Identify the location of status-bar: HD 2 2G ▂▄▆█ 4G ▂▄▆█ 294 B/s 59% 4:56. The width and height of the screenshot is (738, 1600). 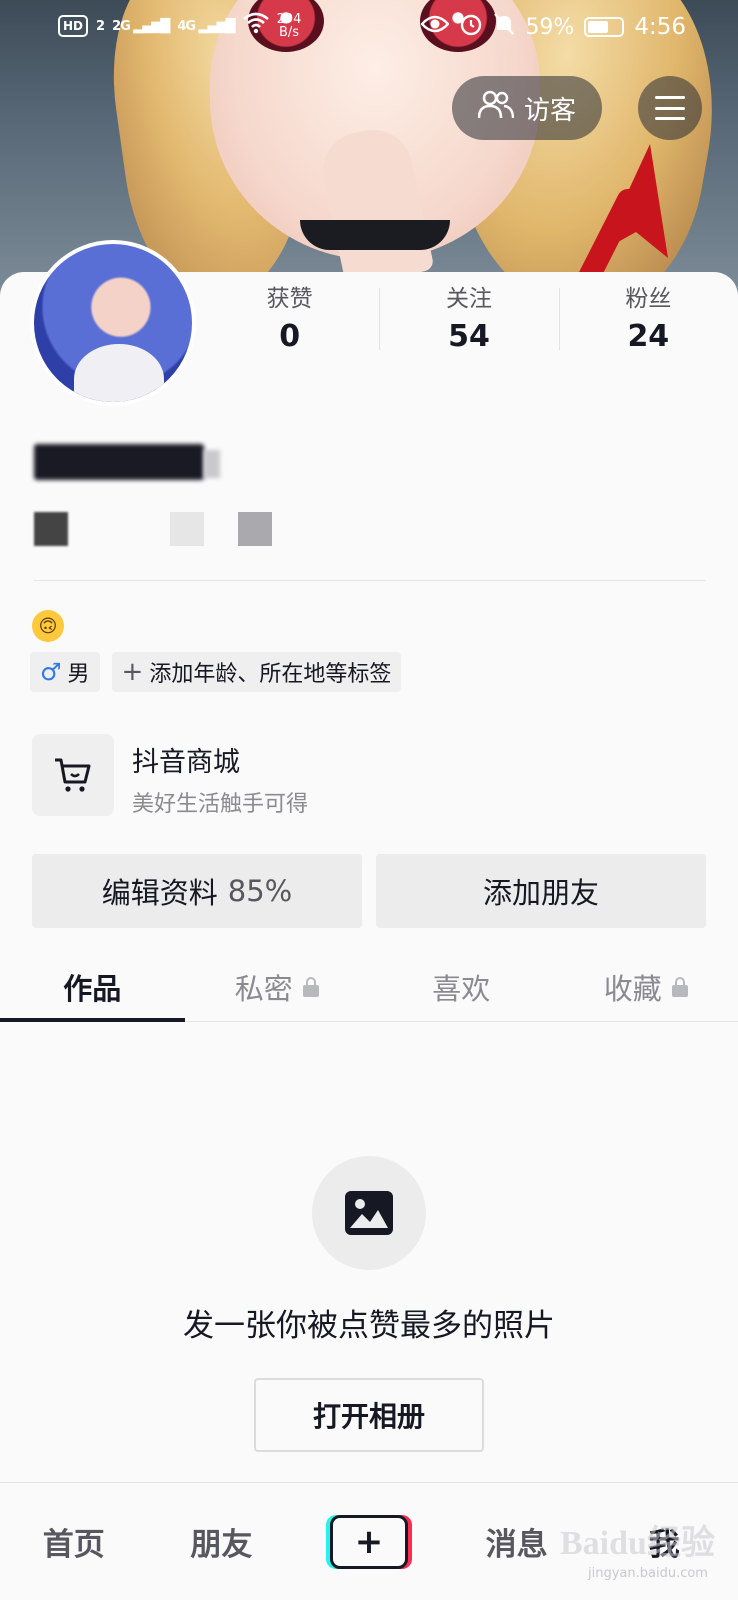
(369, 28).